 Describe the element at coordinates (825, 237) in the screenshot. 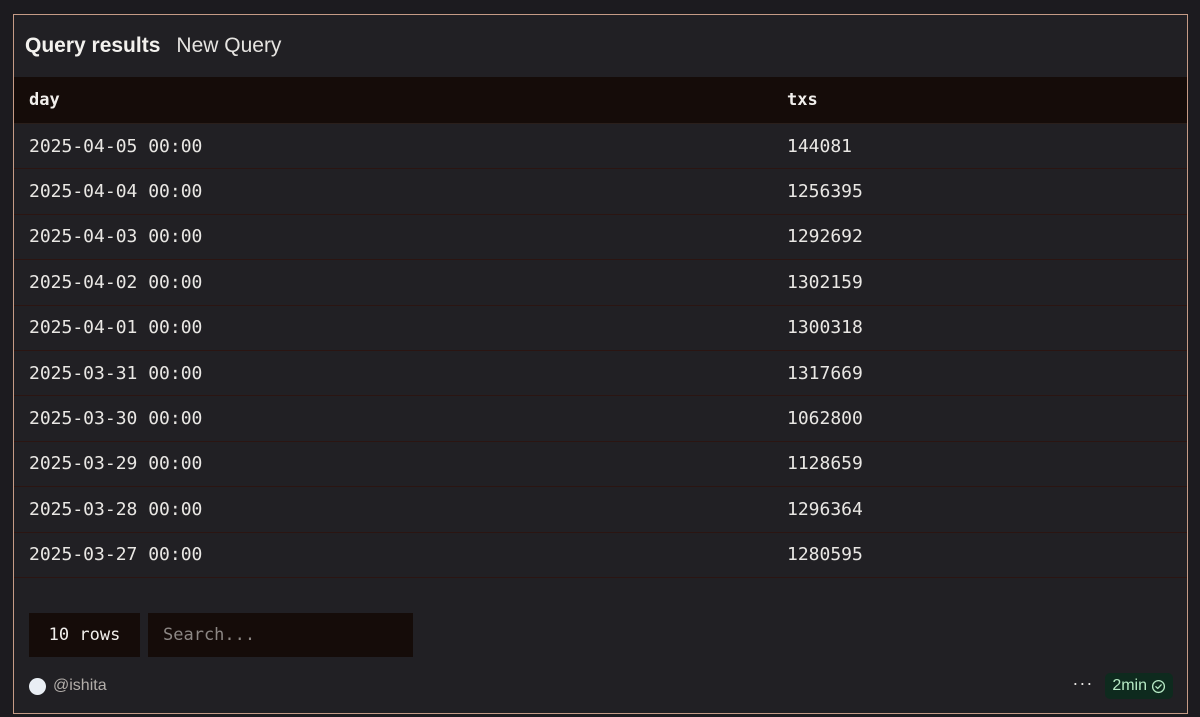

I see `cell-txs: 1292692` at that location.